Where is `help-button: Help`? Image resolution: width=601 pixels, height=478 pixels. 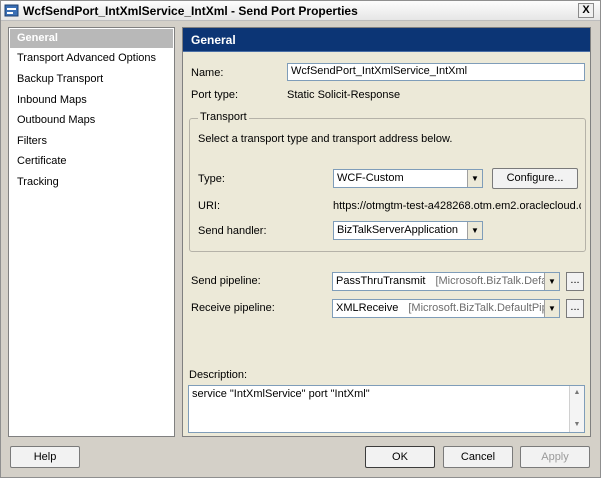
help-button: Help is located at coordinates (45, 457).